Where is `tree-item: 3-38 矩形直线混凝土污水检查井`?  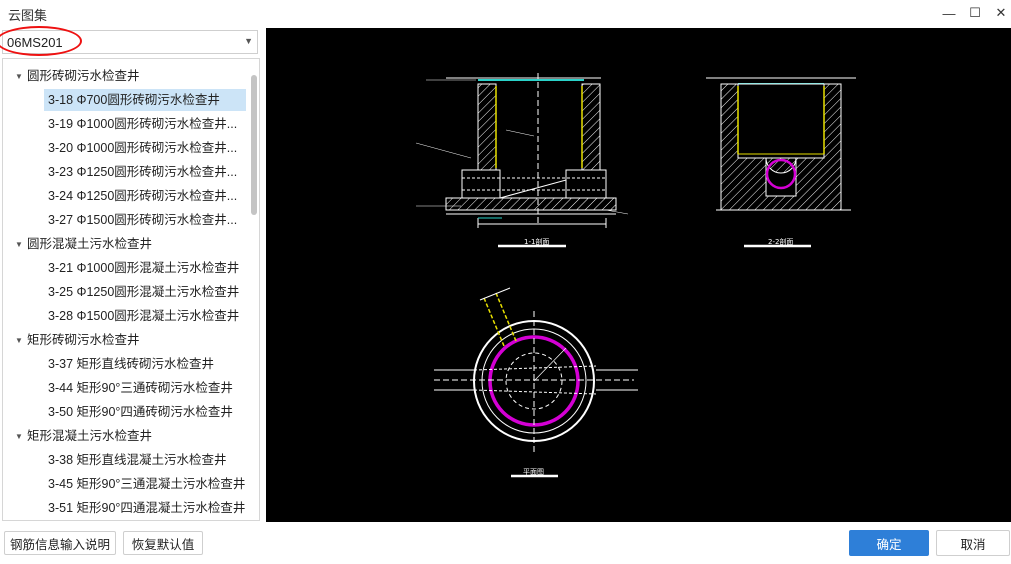 tree-item: 3-38 矩形直线混凝土污水检查井 is located at coordinates (137, 460).